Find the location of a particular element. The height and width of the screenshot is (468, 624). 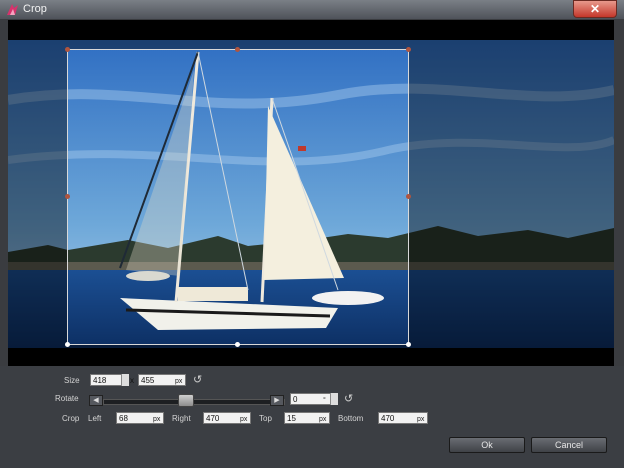

rotate-right-button: ▶ is located at coordinates (277, 400).